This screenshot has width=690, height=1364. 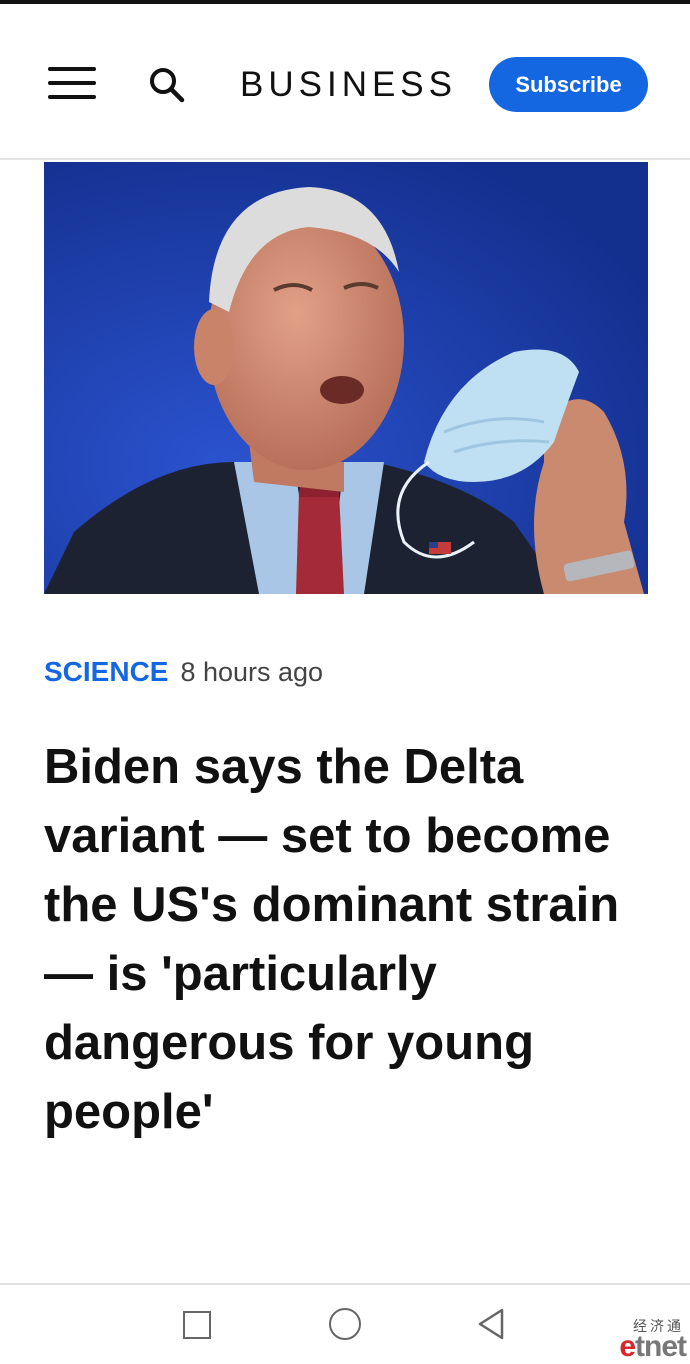 I want to click on hamburger-menu-icon, so click(x=72, y=83).